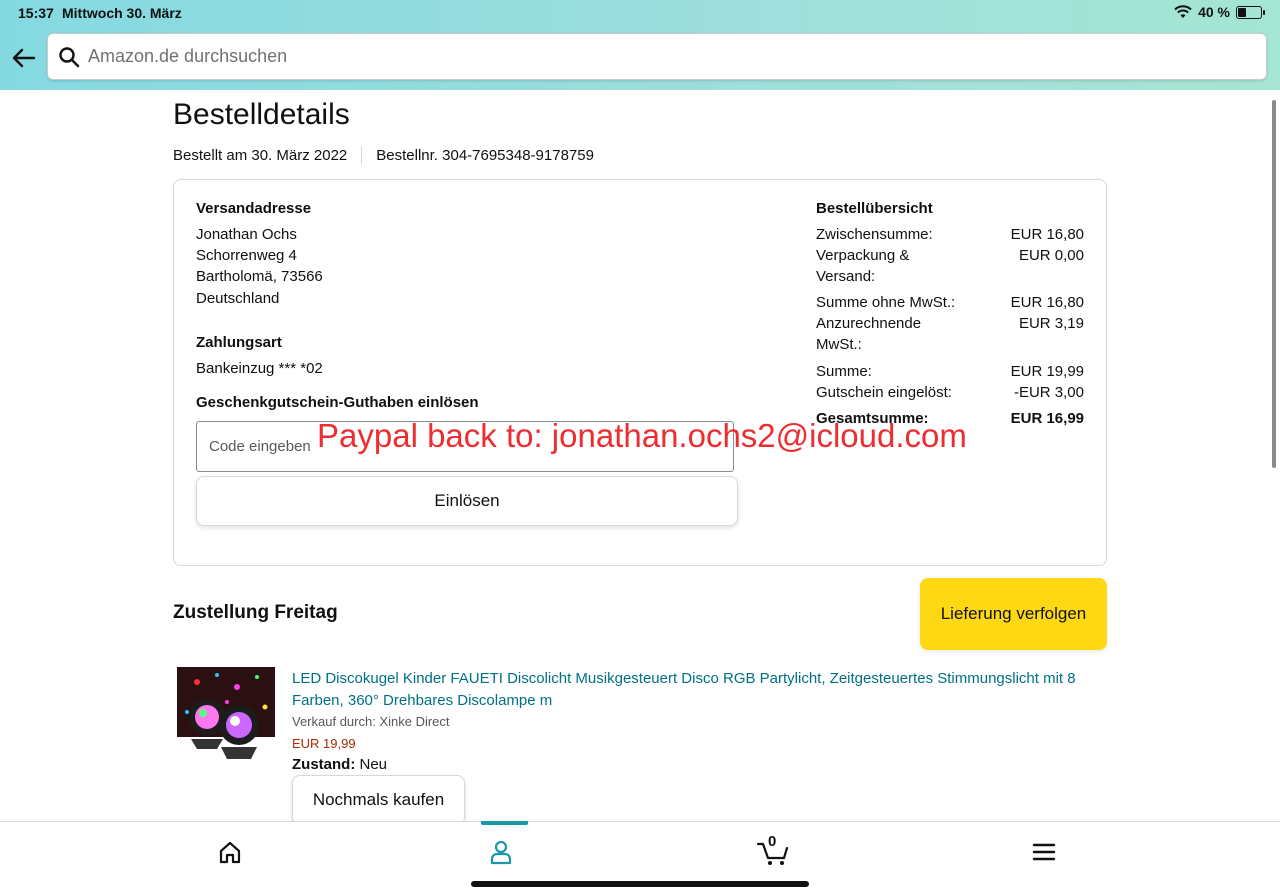 This screenshot has height=894, width=1280. What do you see at coordinates (378, 800) in the screenshot?
I see `buy-again-button: Nochmals kaufen` at bounding box center [378, 800].